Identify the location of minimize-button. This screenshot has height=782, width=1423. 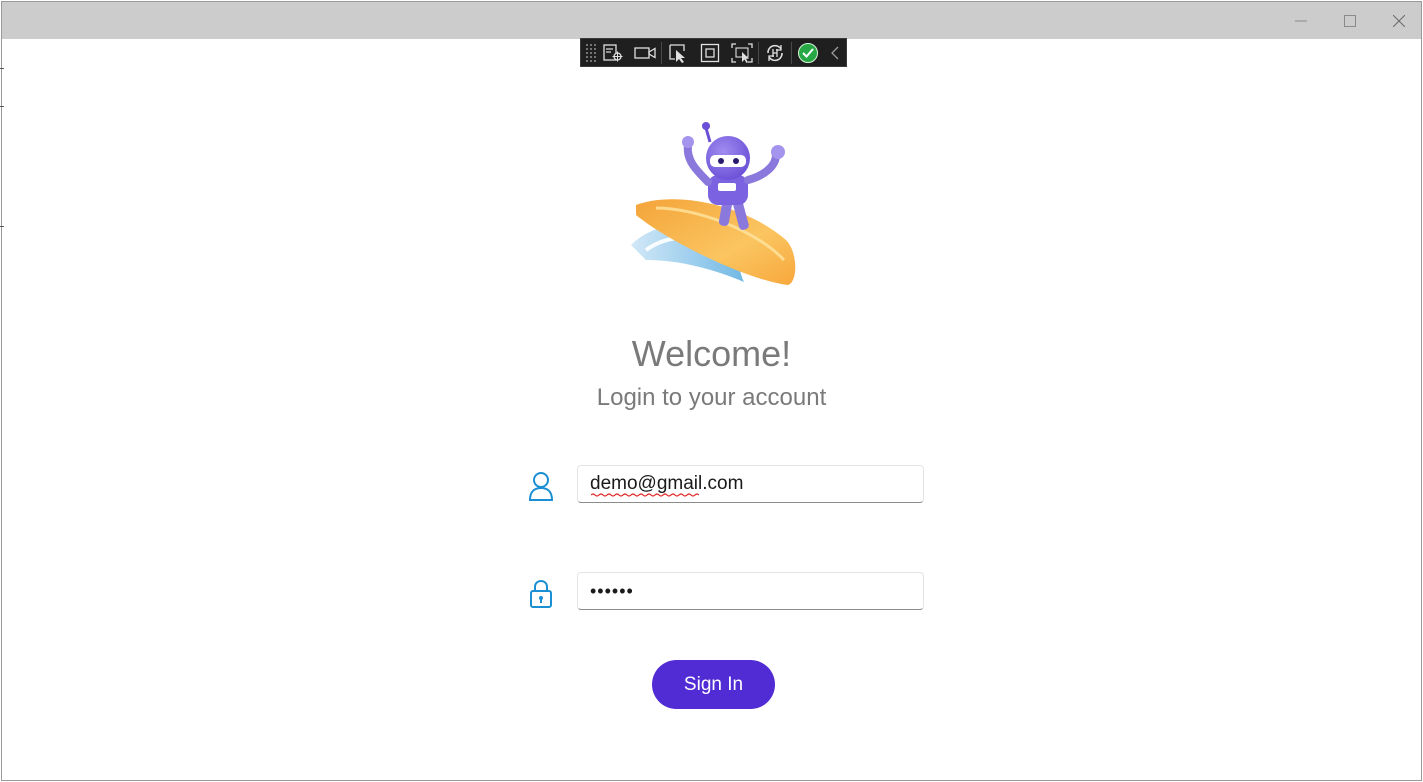
(1301, 20).